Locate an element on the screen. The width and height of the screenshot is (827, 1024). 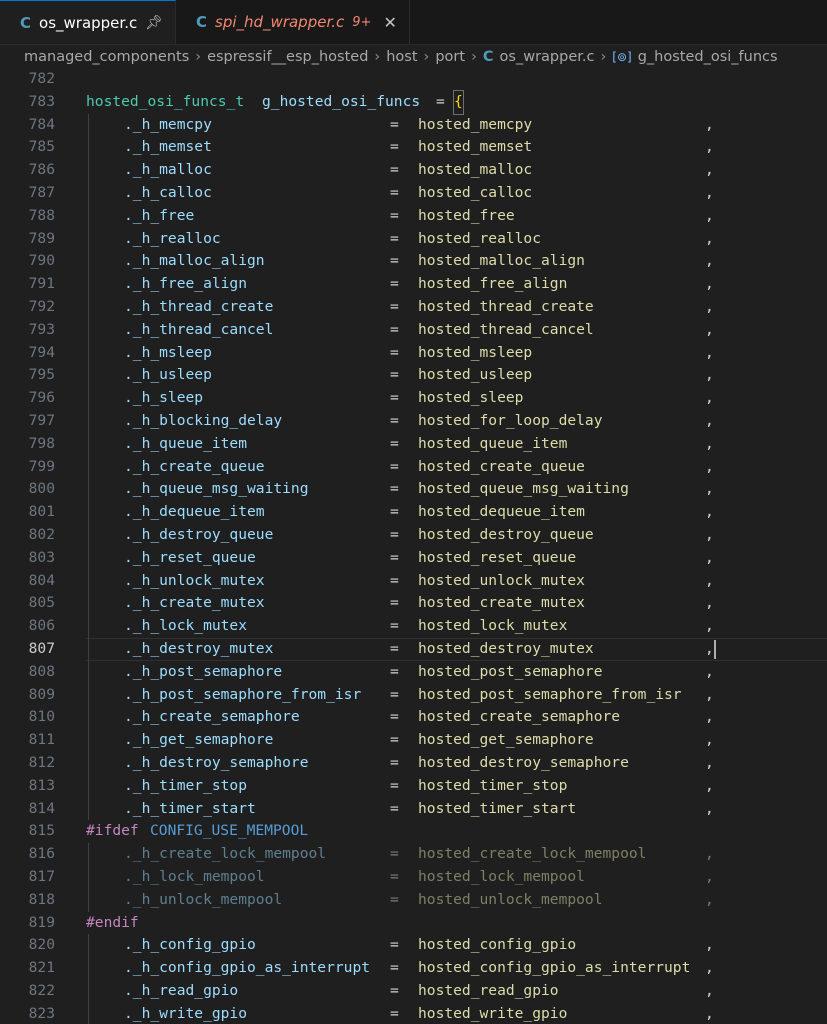
code-line: 791 ._h_free_align = hosted_free_align, is located at coordinates (413, 284).